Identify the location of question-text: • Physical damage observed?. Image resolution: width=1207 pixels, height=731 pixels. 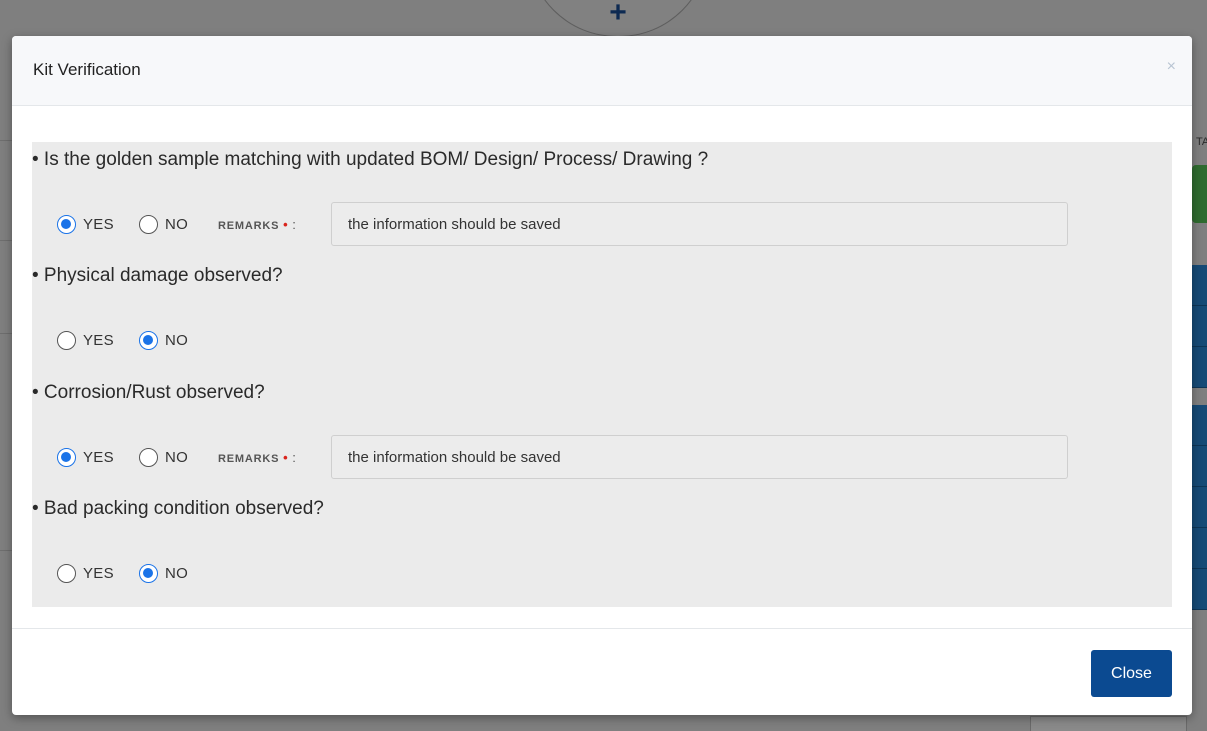
(157, 275).